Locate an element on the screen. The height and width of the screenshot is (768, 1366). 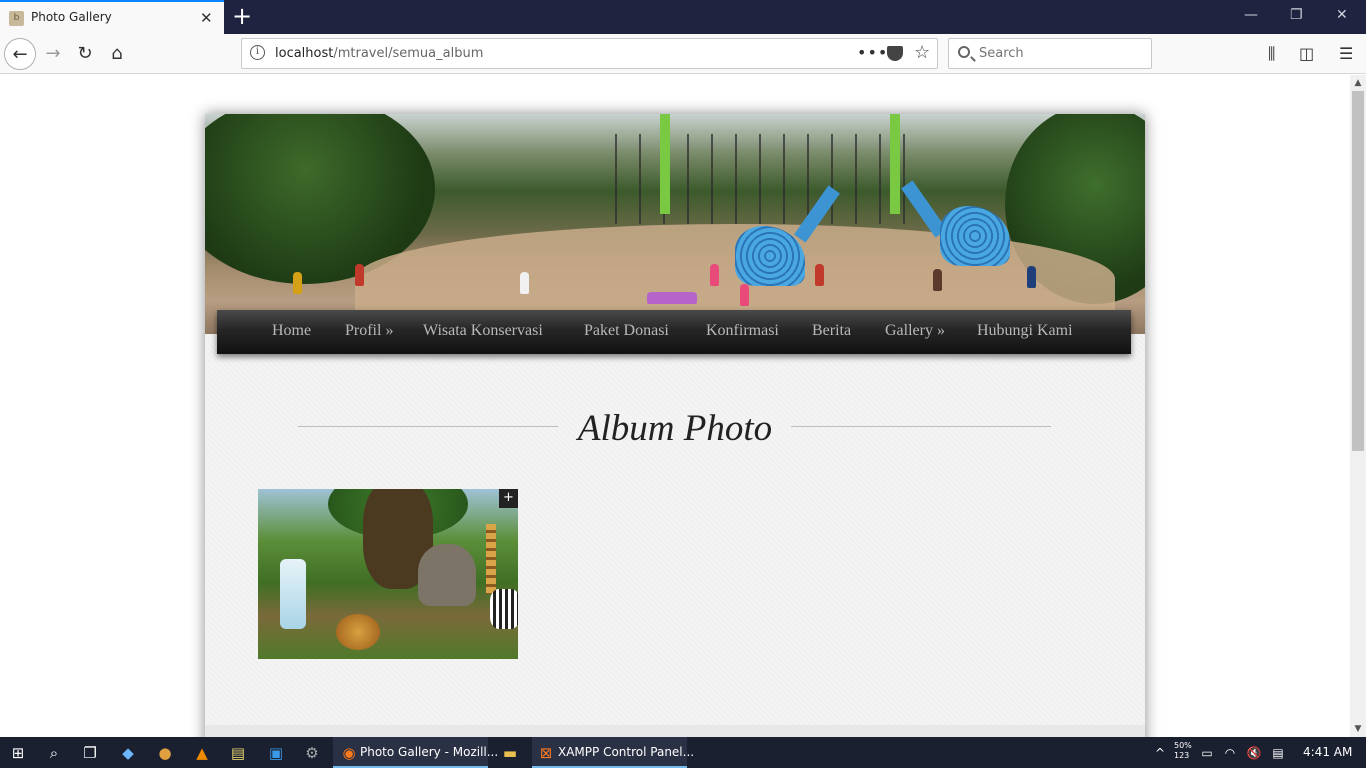
tab-photo-gallery: b Photo Gallery ✕ is located at coordinates (112, 17).